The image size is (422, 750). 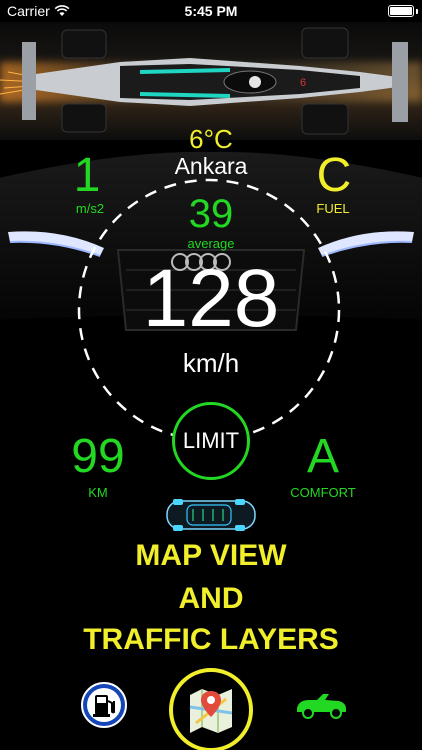 I want to click on car-xray-icon, so click(x=211, y=515).